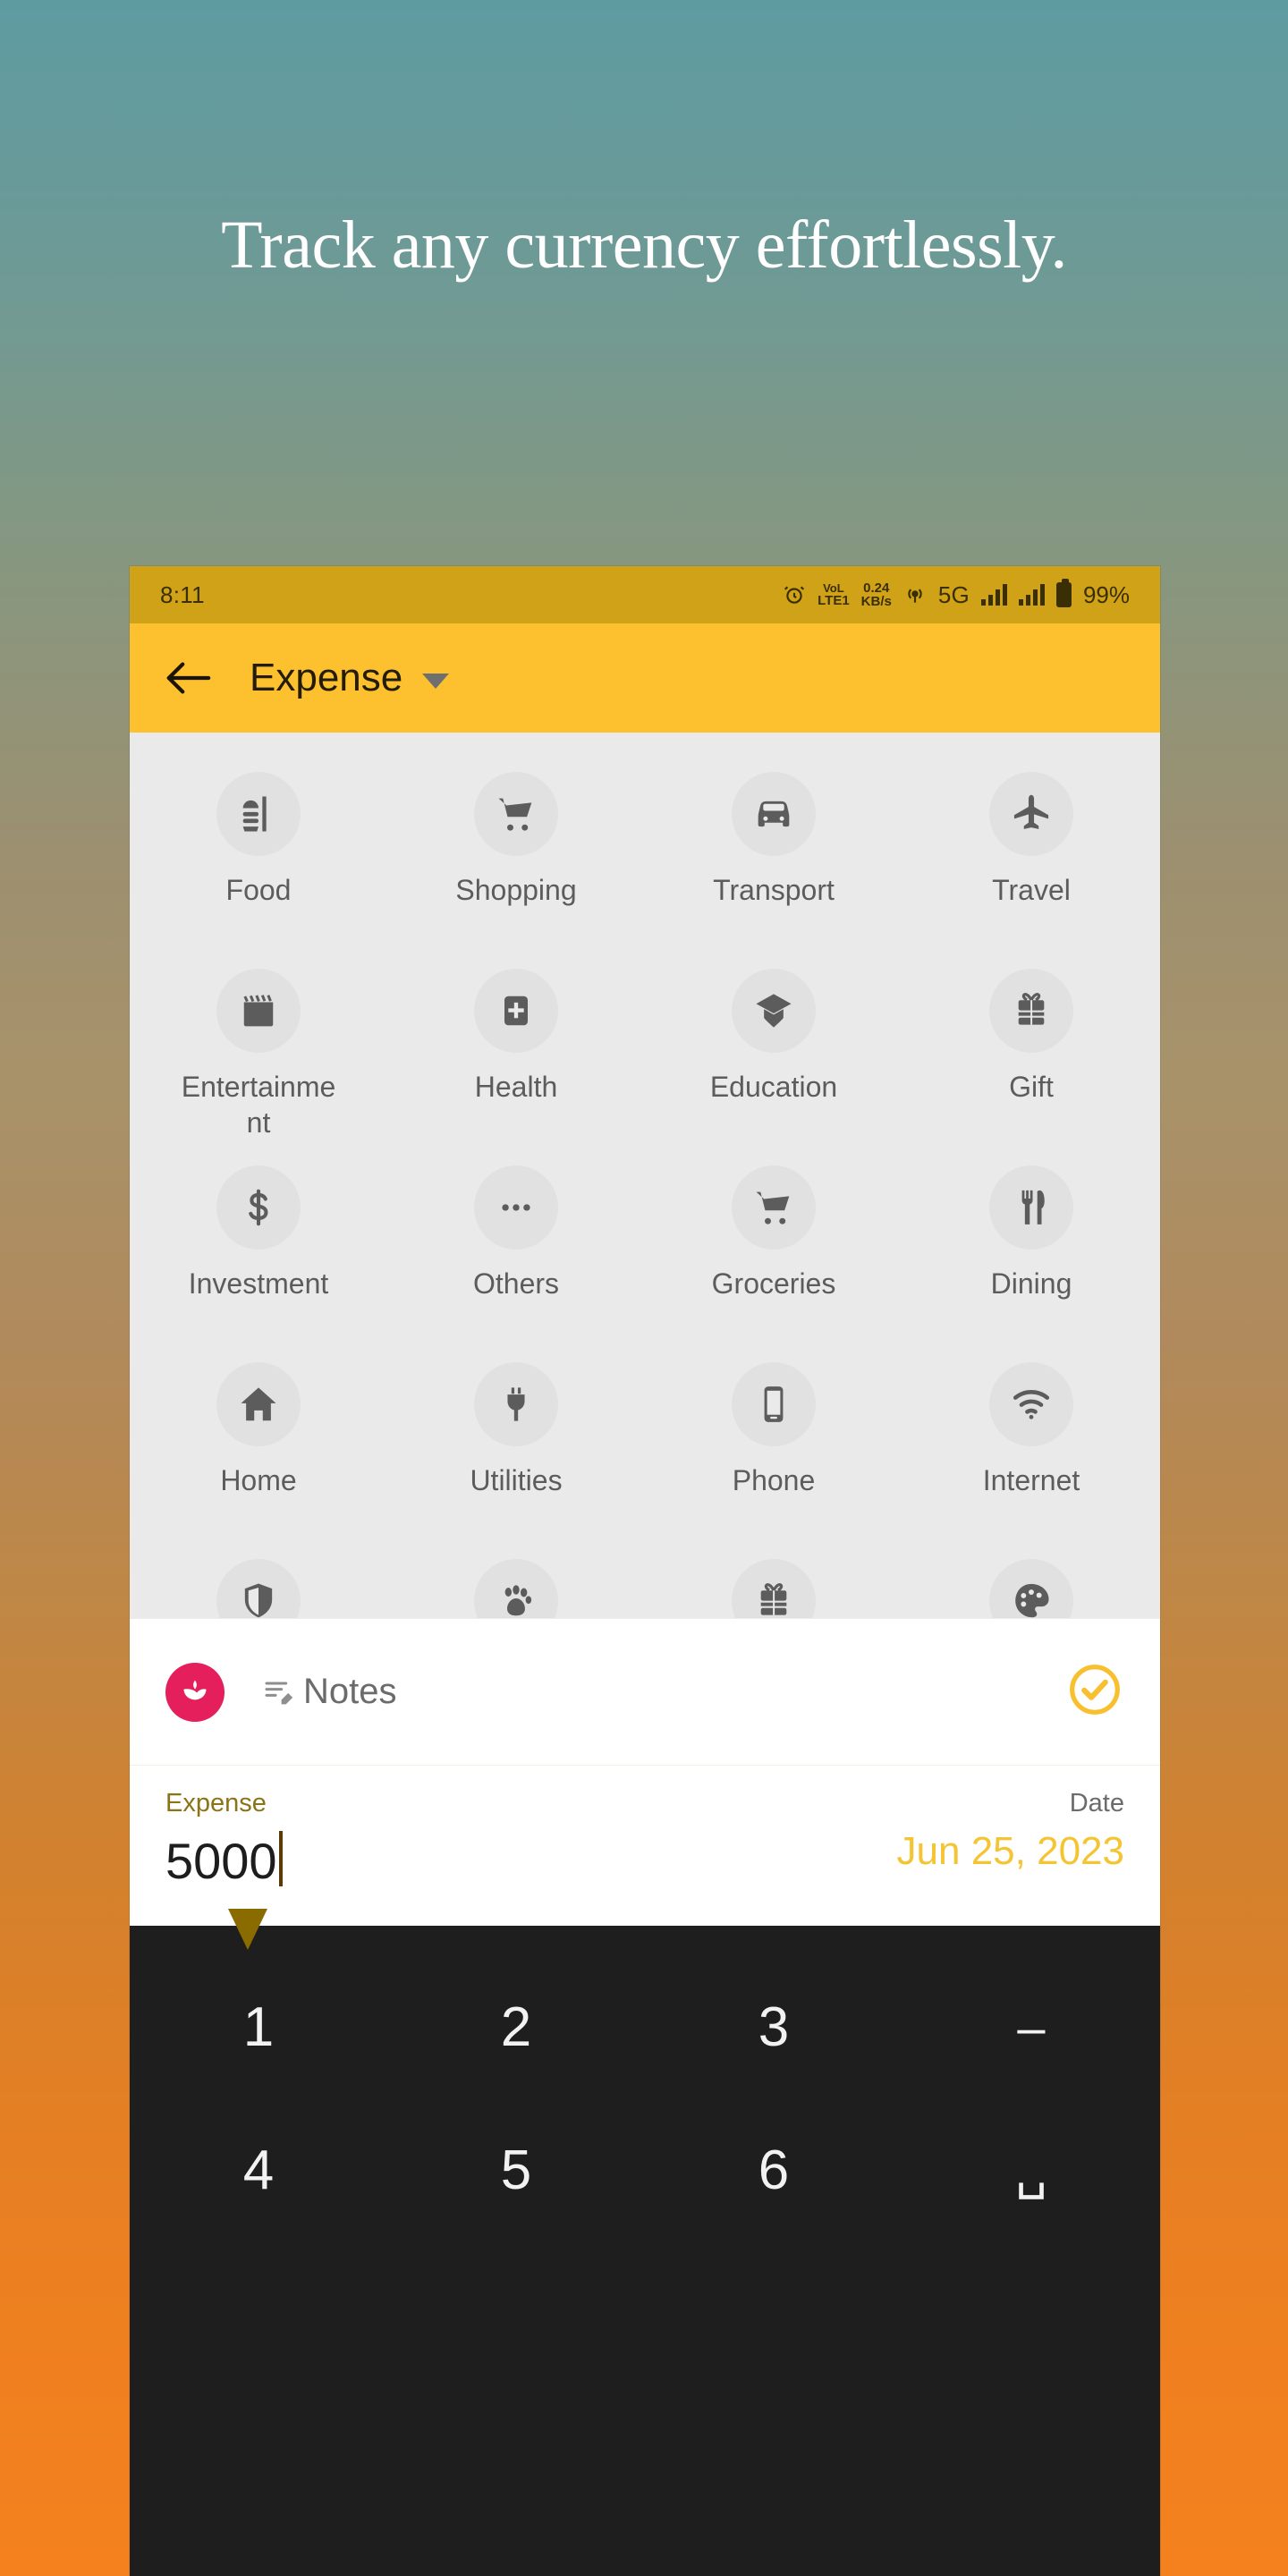 The height and width of the screenshot is (2576, 1288). I want to click on date-value: Jun 25, 2023, so click(1010, 1851).